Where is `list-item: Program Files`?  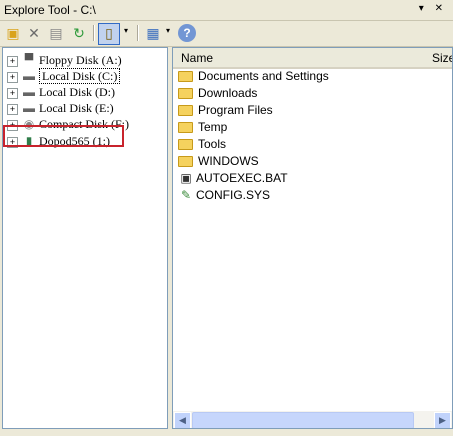
list-item: Program Files is located at coordinates (225, 110).